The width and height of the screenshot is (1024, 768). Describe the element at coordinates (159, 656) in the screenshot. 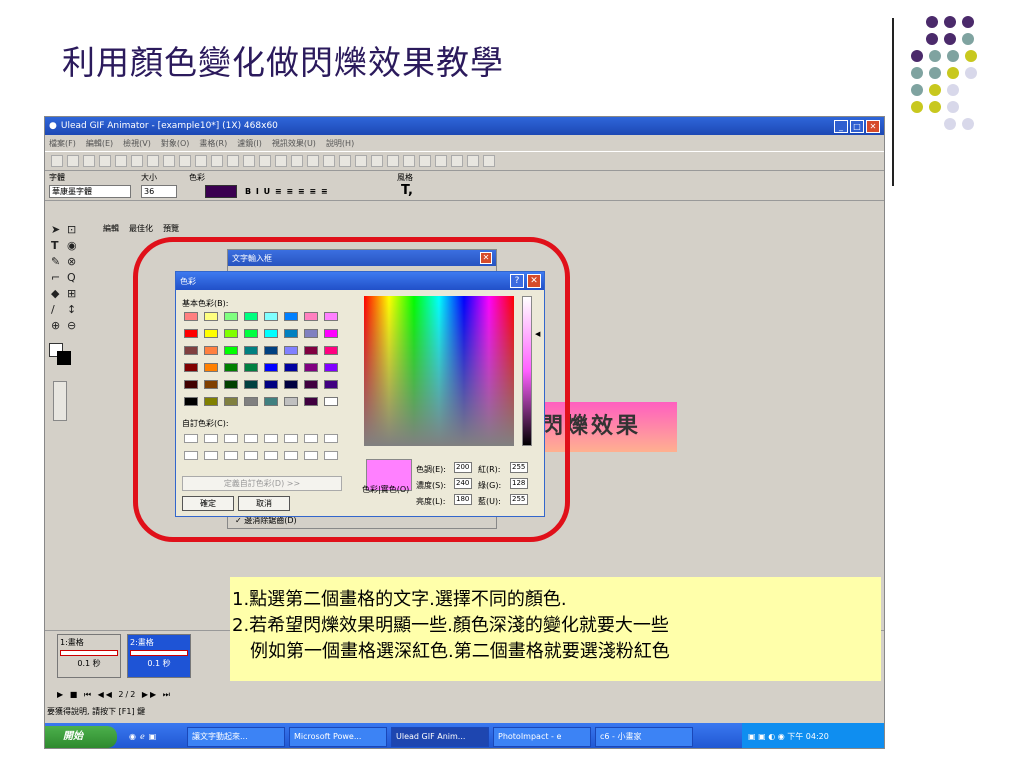

I see `frame-thumbnail: 2:畫格 0.1 秒` at that location.